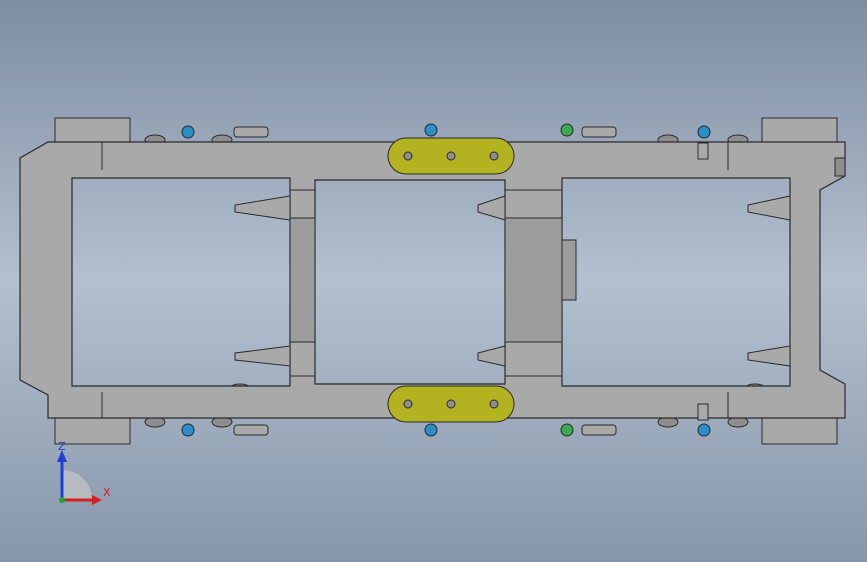  I want to click on cross-member-right, so click(533, 280).